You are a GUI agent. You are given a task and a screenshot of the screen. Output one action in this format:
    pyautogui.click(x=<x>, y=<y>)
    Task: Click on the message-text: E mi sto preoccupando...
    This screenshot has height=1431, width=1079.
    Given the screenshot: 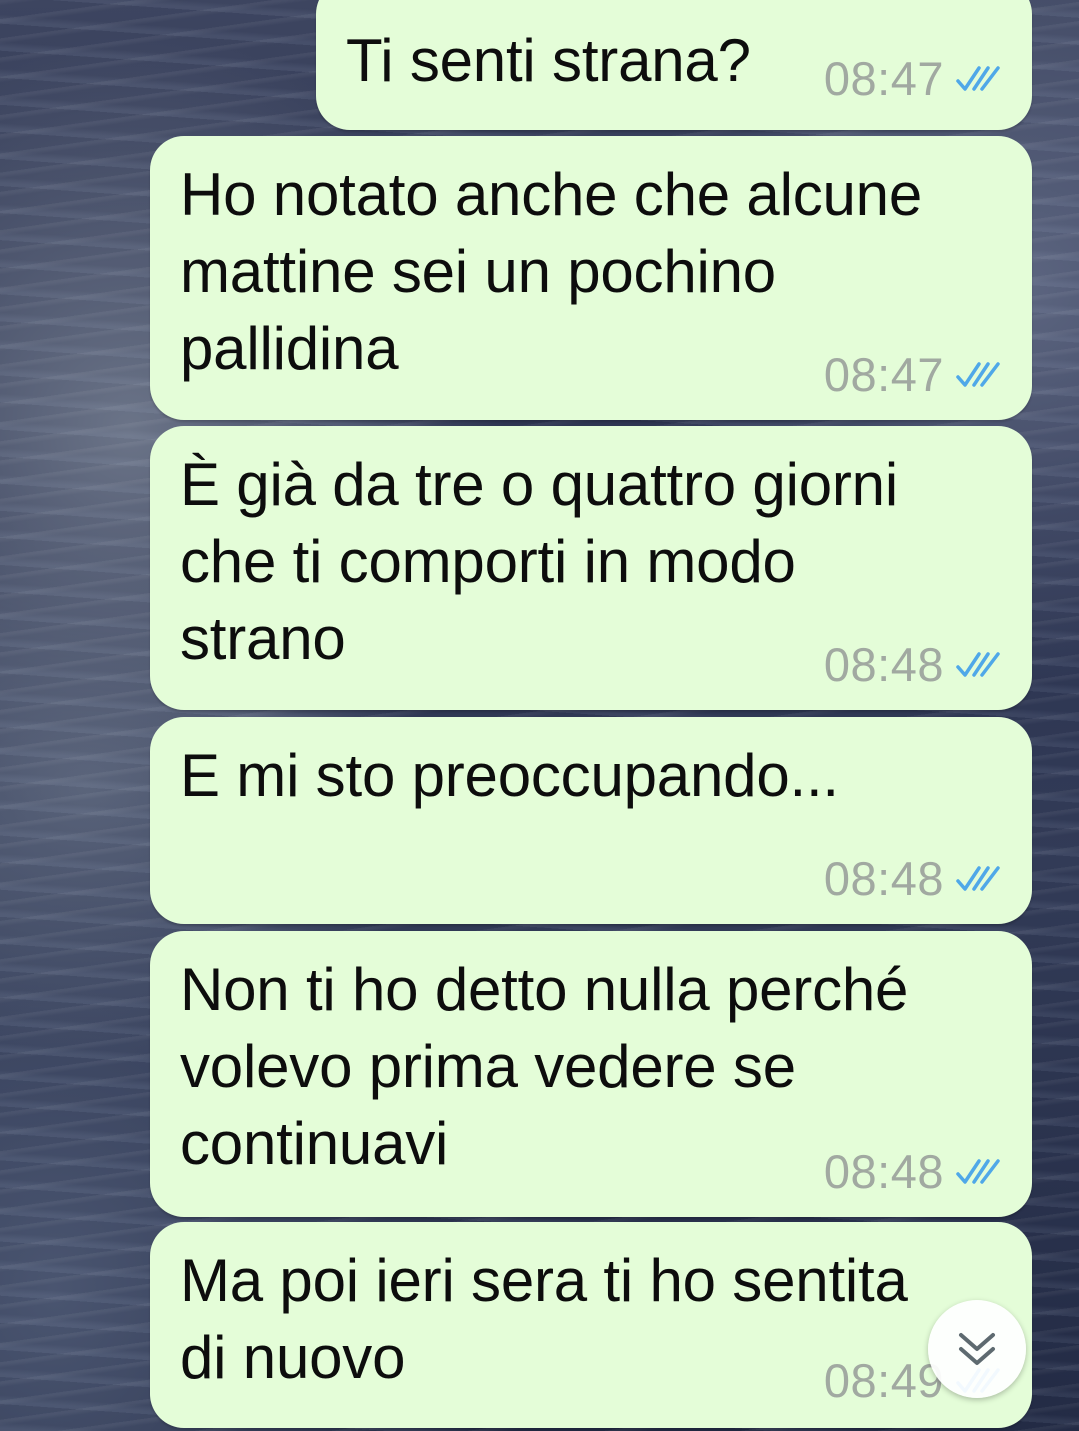 What is the action you would take?
    pyautogui.click(x=509, y=775)
    